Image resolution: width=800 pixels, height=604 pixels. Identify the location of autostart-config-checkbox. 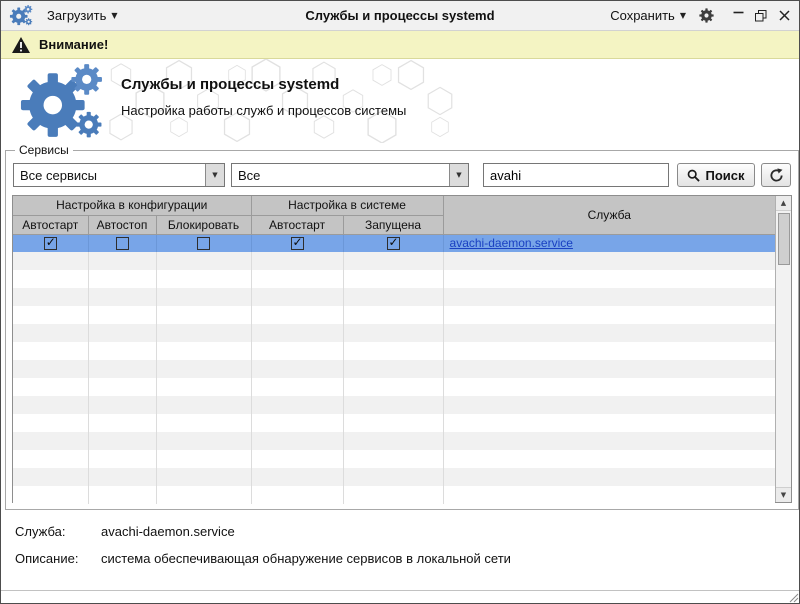
(50, 243).